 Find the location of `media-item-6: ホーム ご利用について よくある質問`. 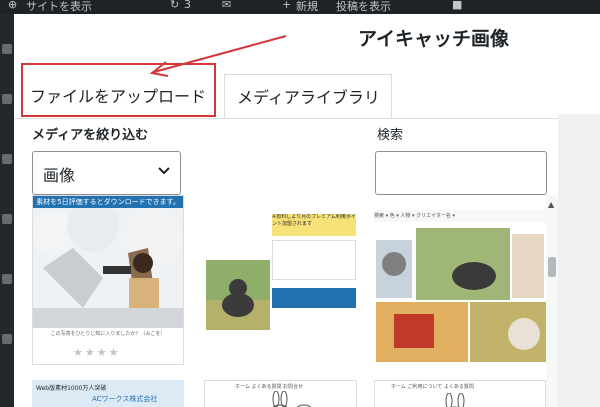

media-item-6: ホーム ご利用について よくある質問 is located at coordinates (460, 393).